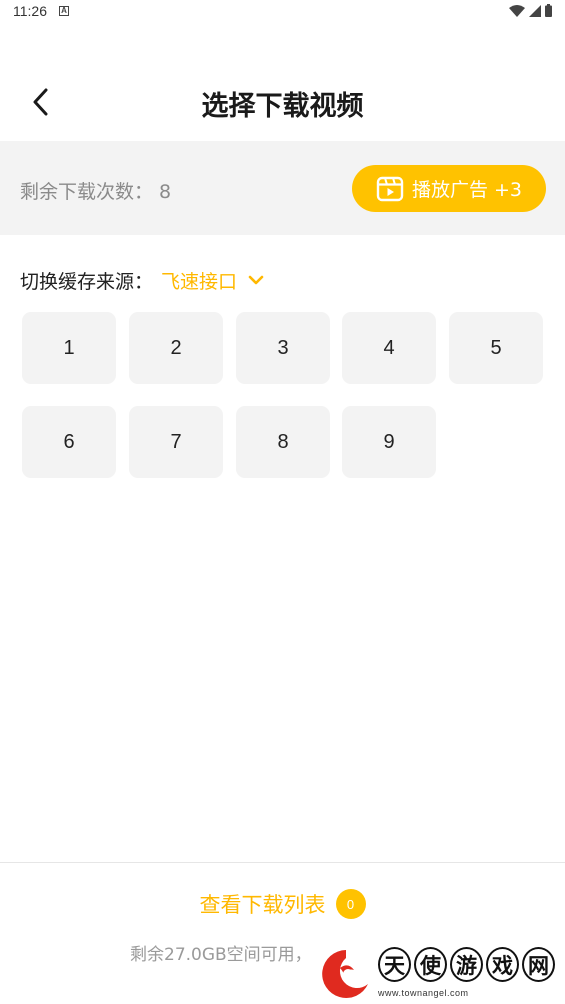 This screenshot has width=565, height=1004. I want to click on episode-button: 1, so click(69, 348).